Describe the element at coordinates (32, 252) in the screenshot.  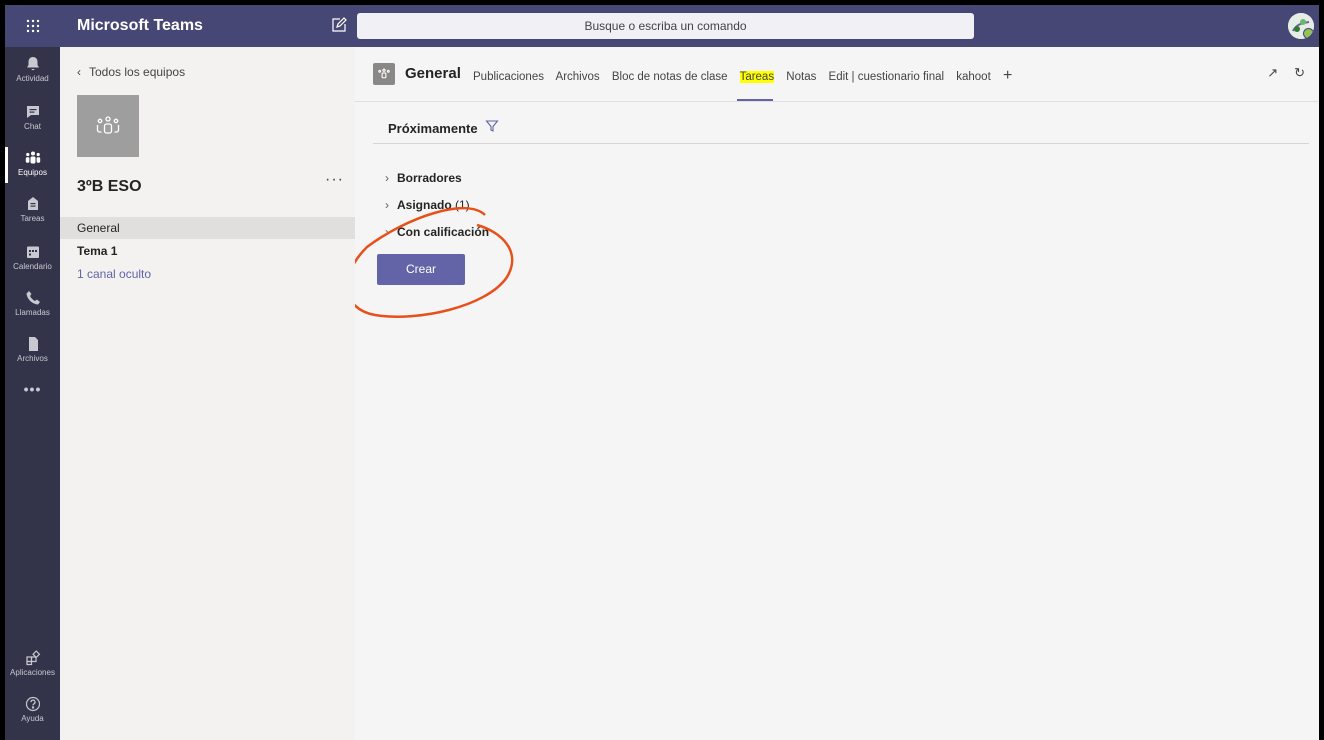
I see `calendar-icon` at that location.